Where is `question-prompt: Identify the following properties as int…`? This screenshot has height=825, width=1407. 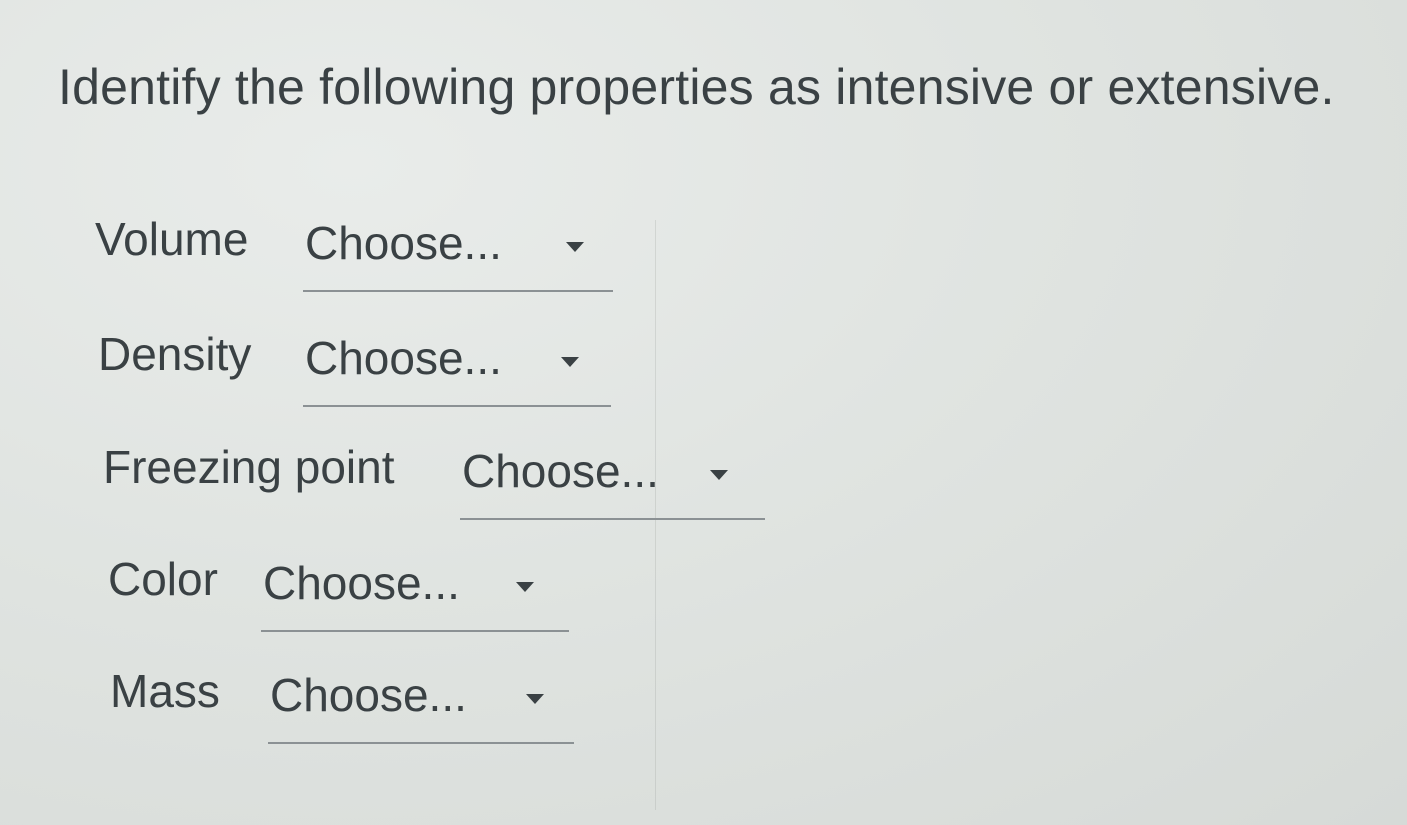 question-prompt: Identify the following properties as int… is located at coordinates (696, 87).